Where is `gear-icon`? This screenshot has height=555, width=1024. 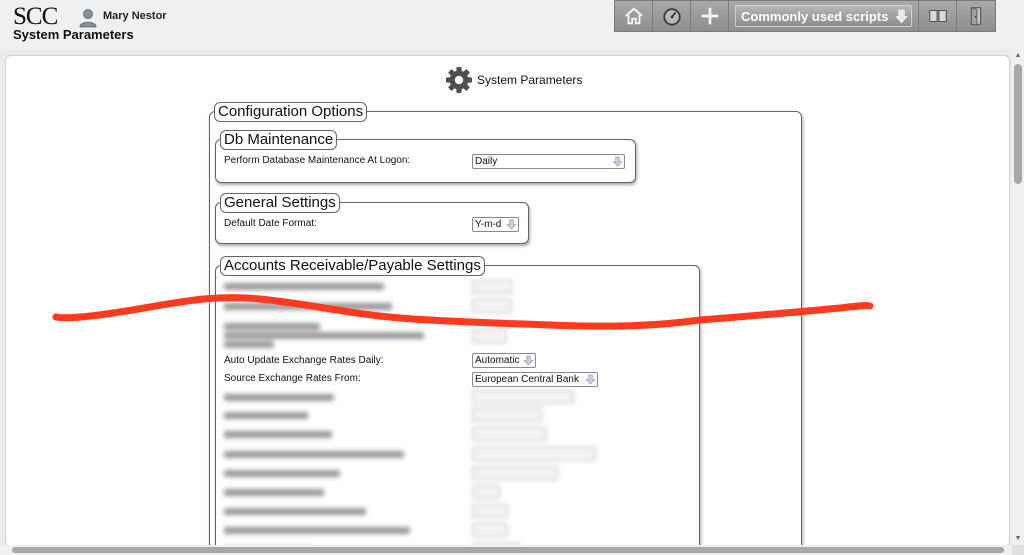
gear-icon is located at coordinates (459, 80).